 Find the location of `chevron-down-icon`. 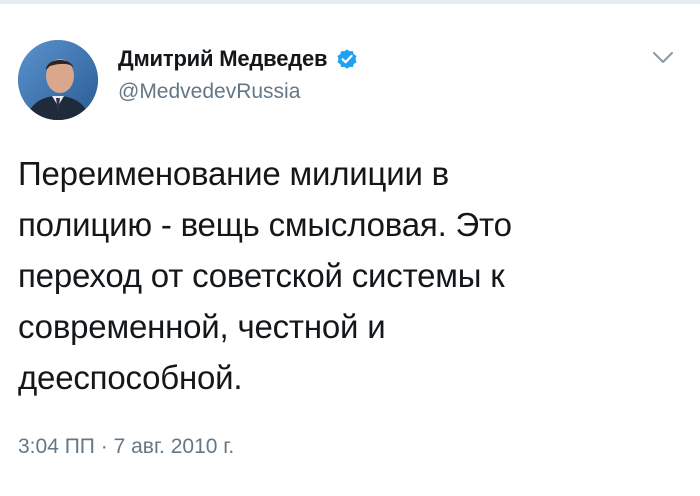

chevron-down-icon is located at coordinates (663, 60).